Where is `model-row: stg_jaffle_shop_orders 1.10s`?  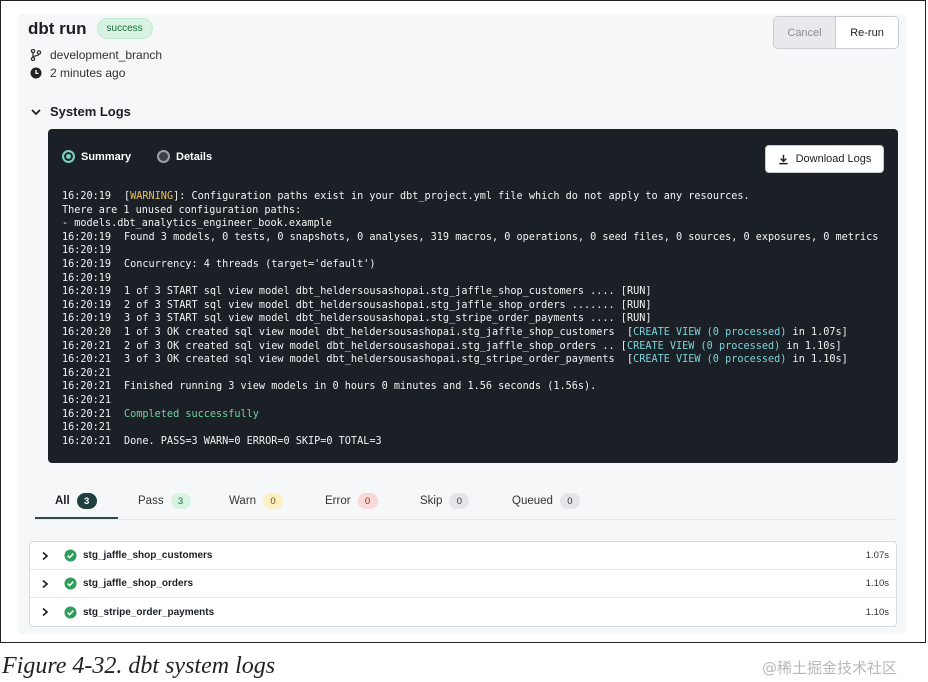 model-row: stg_jaffle_shop_orders 1.10s is located at coordinates (463, 584).